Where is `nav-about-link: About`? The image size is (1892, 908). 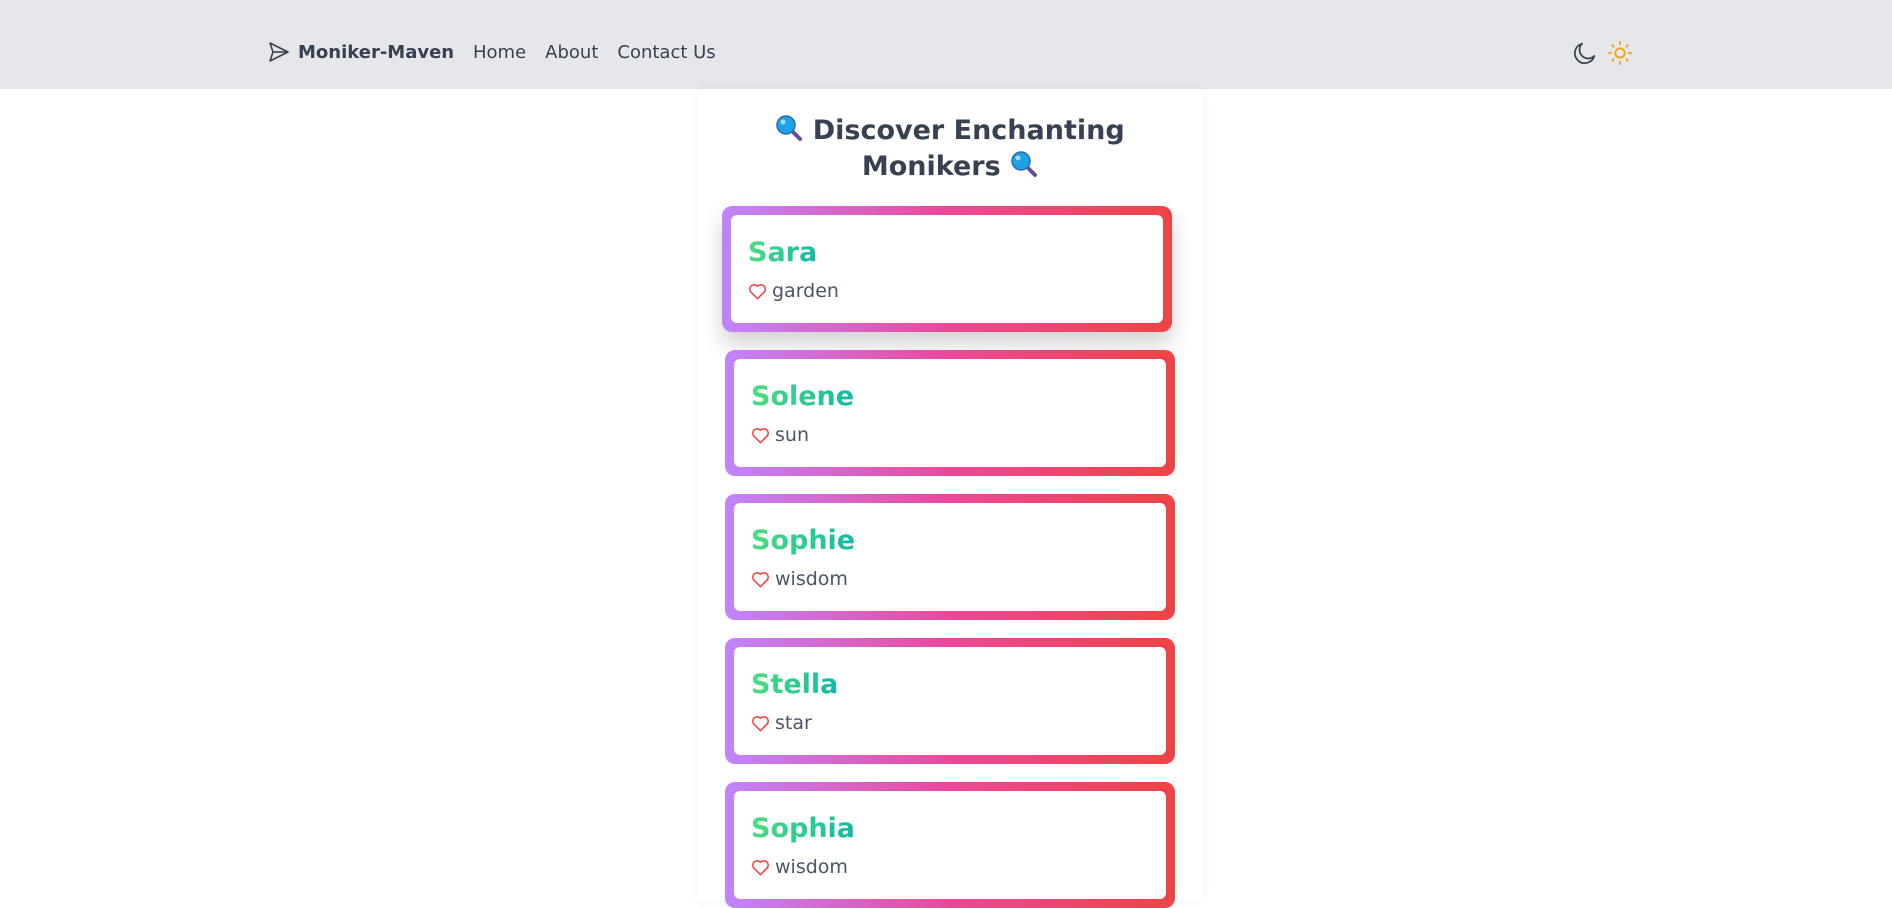
nav-about-link: About is located at coordinates (571, 52).